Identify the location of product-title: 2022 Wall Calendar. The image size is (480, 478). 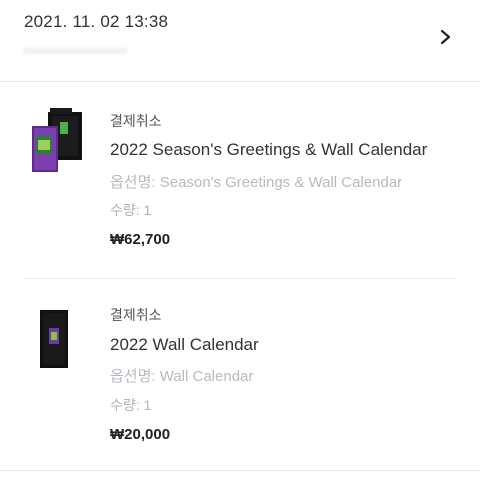
(184, 345).